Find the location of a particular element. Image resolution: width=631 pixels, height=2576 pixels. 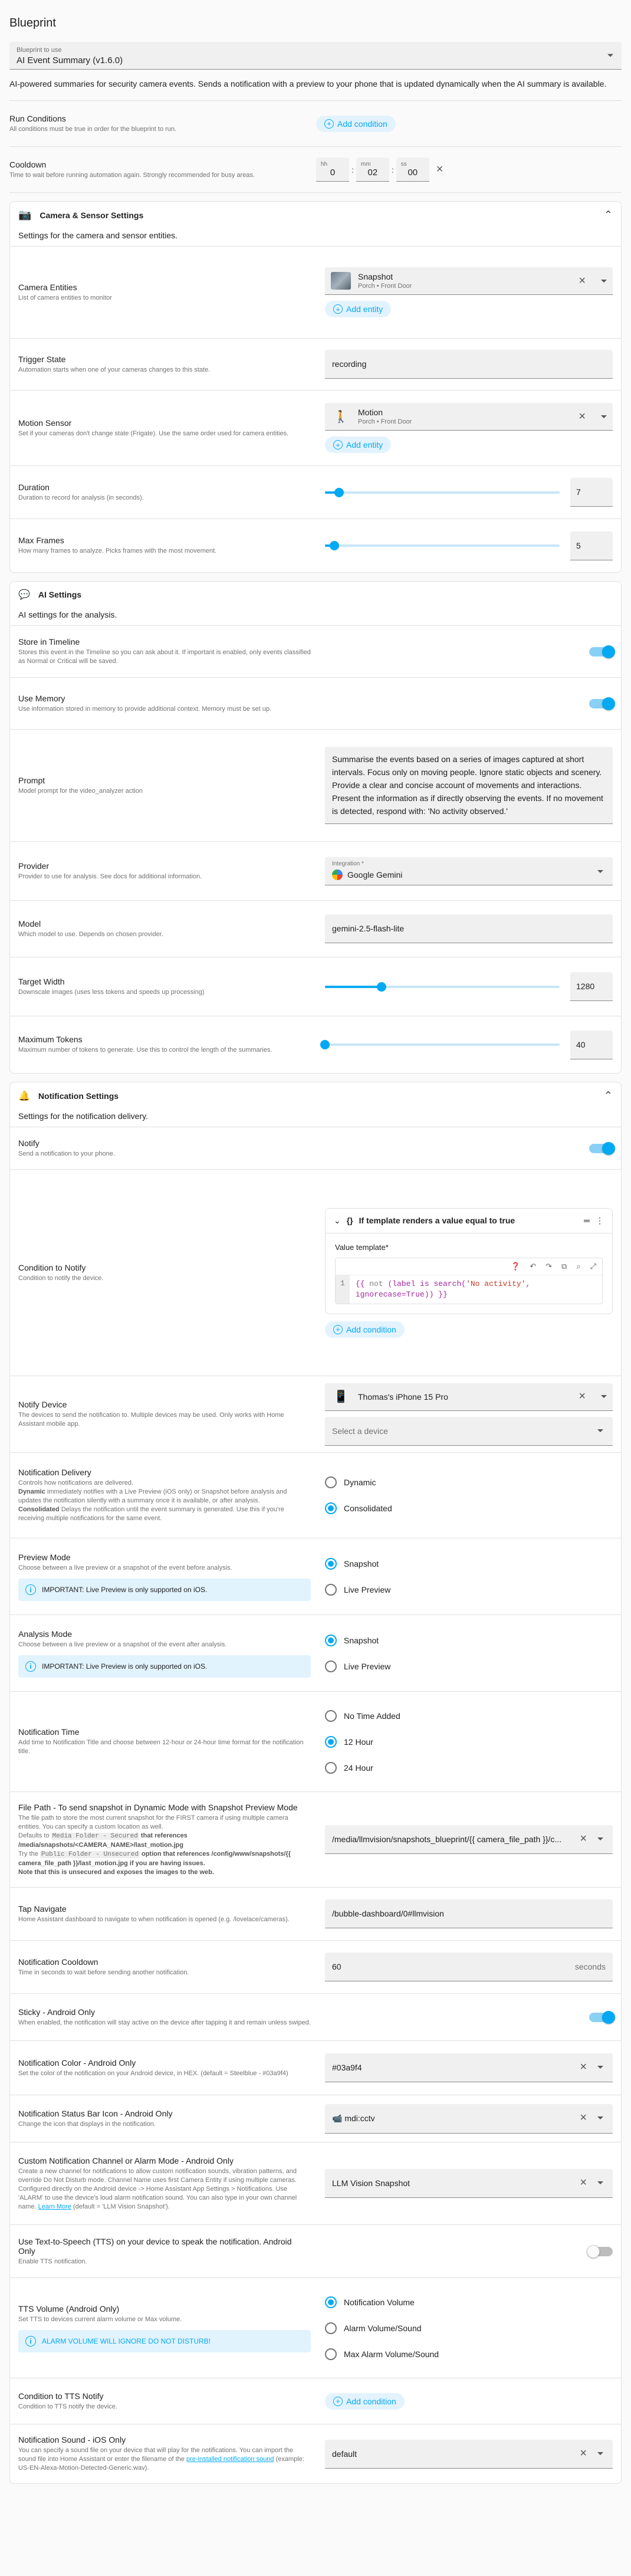

radio-option-notification-volume: Notification Volume is located at coordinates (469, 2302).